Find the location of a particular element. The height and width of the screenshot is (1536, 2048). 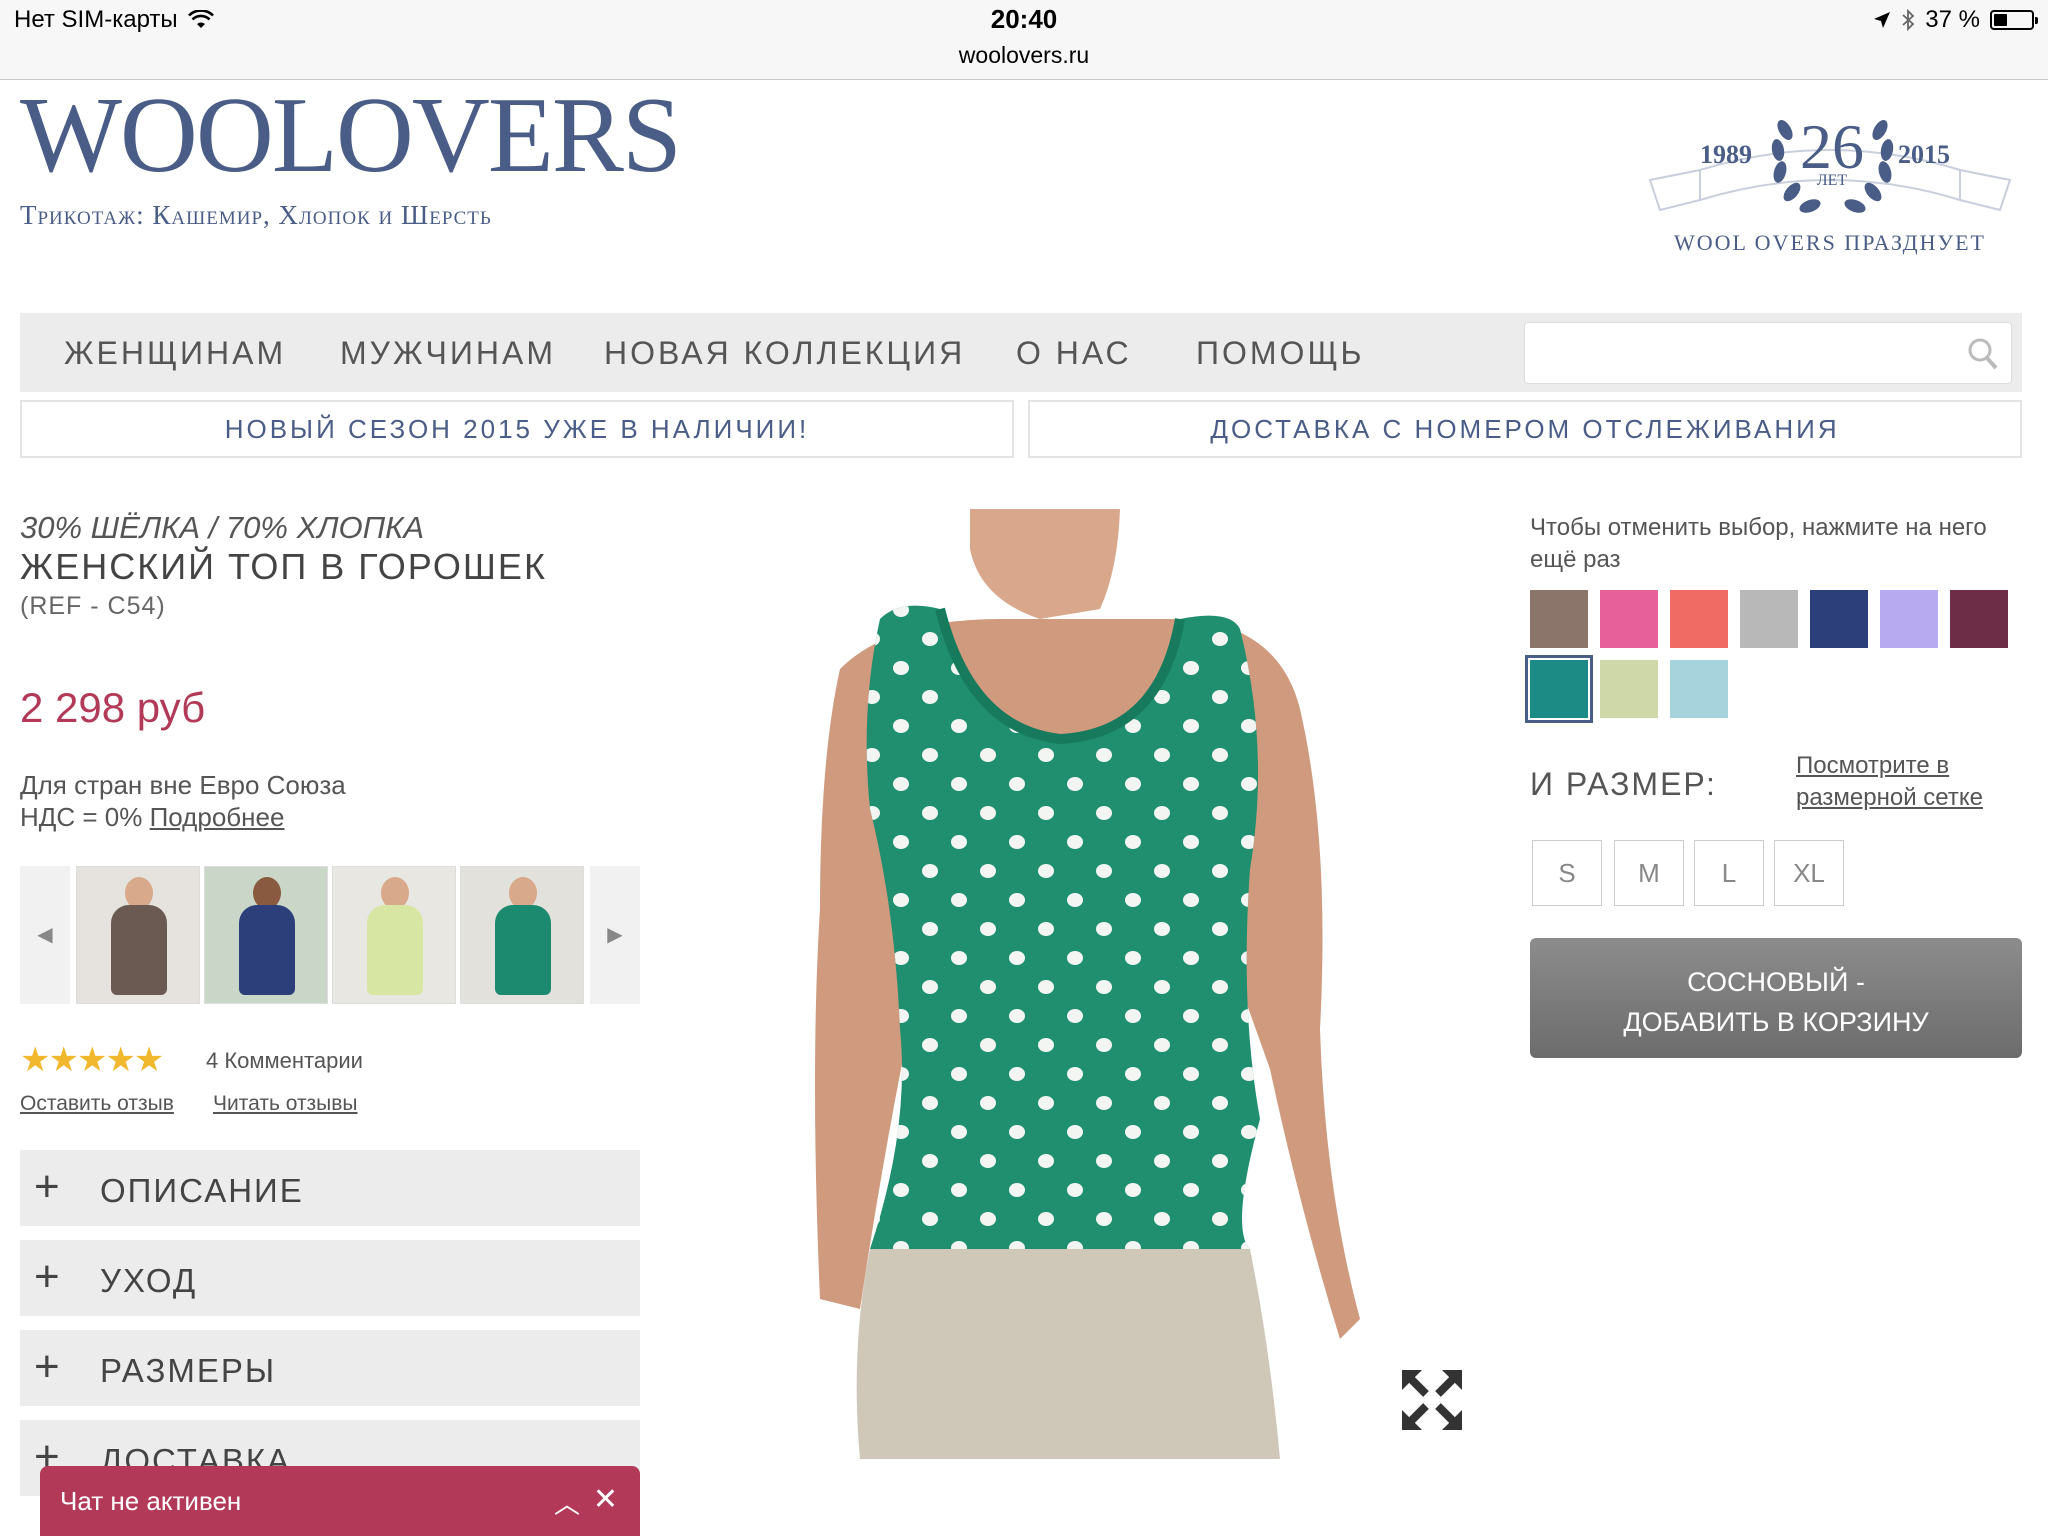

chevron-up-icon: ︿ is located at coordinates (567, 1502).